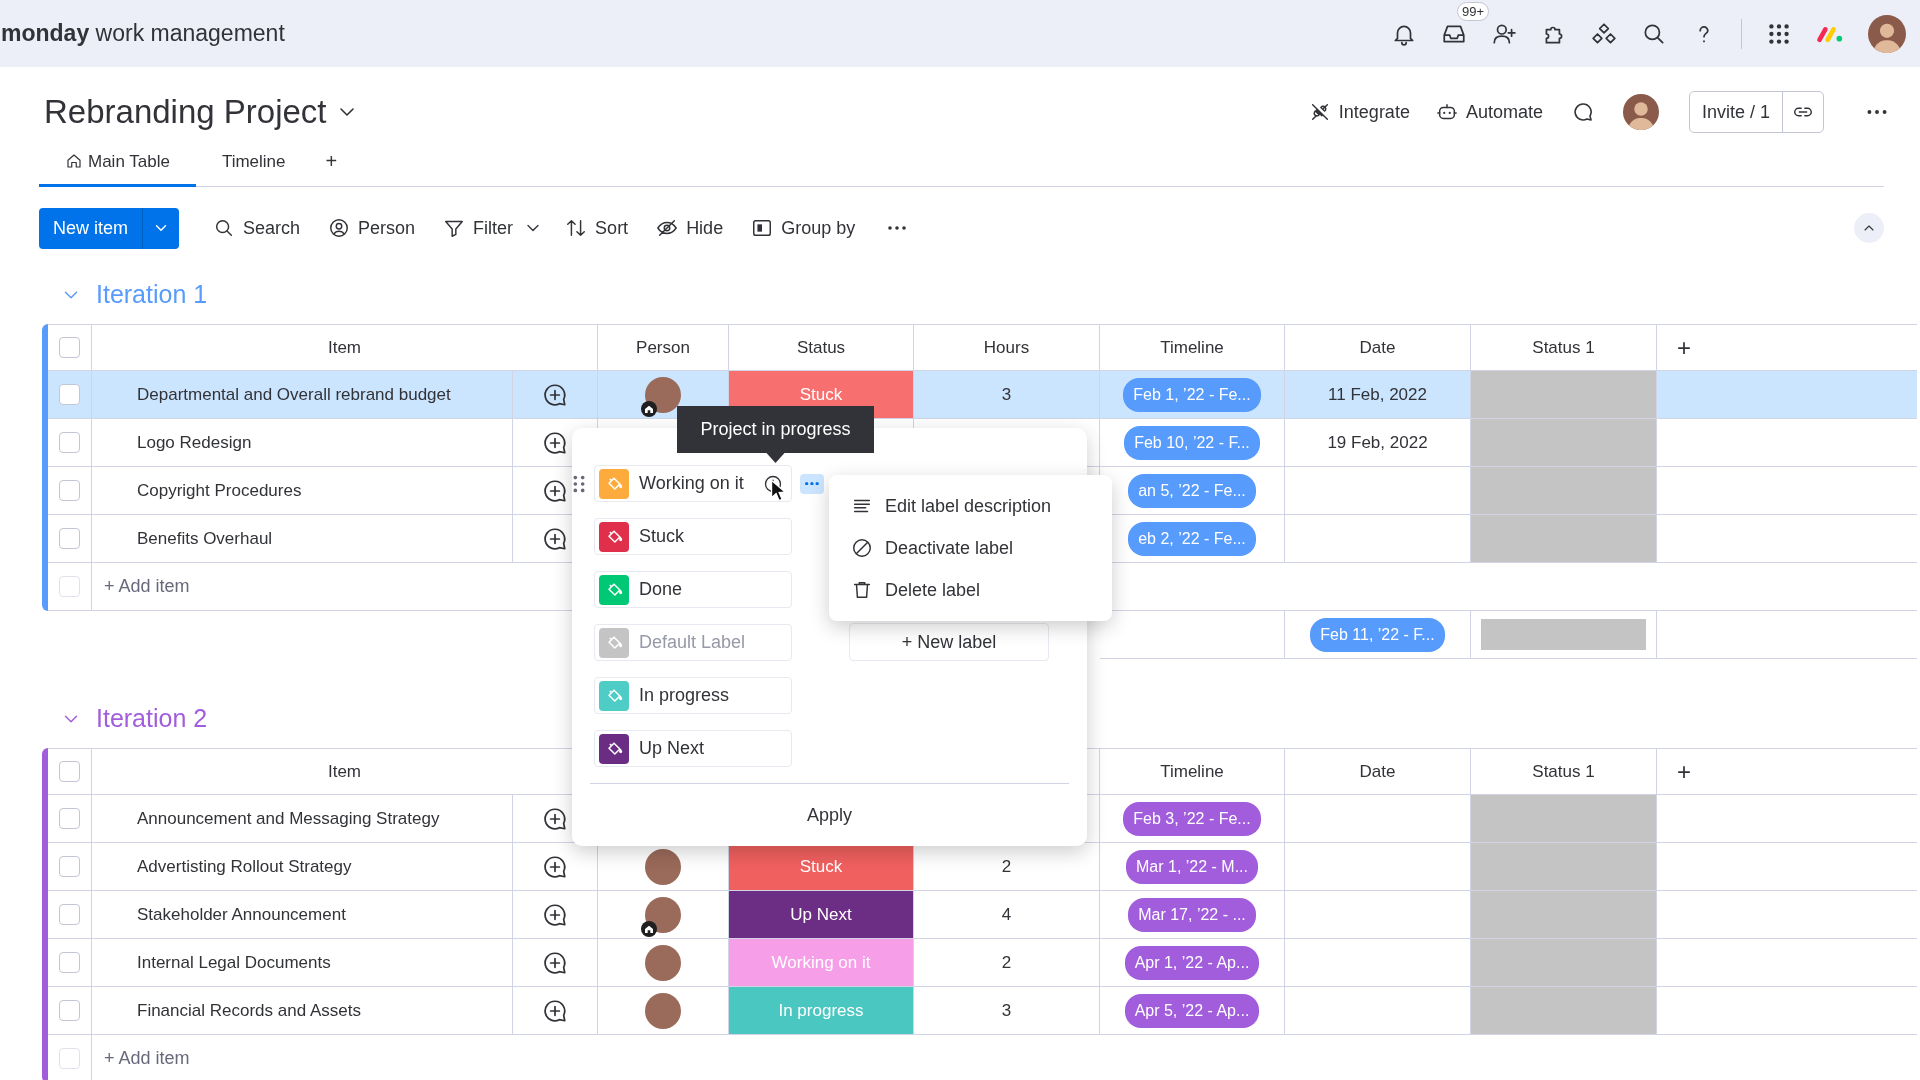 The image size is (1920, 1080). I want to click on new-item-dropdown, so click(160, 228).